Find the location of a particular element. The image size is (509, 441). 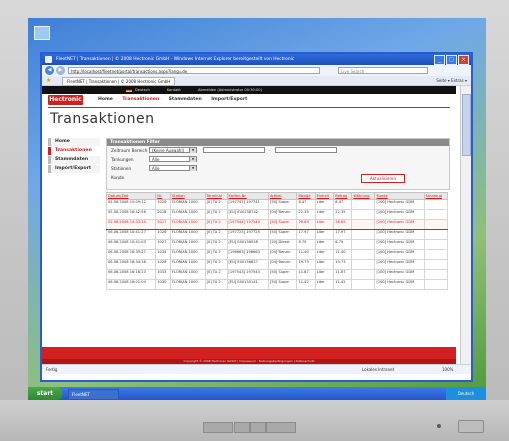

power-button is located at coordinates (471, 426).